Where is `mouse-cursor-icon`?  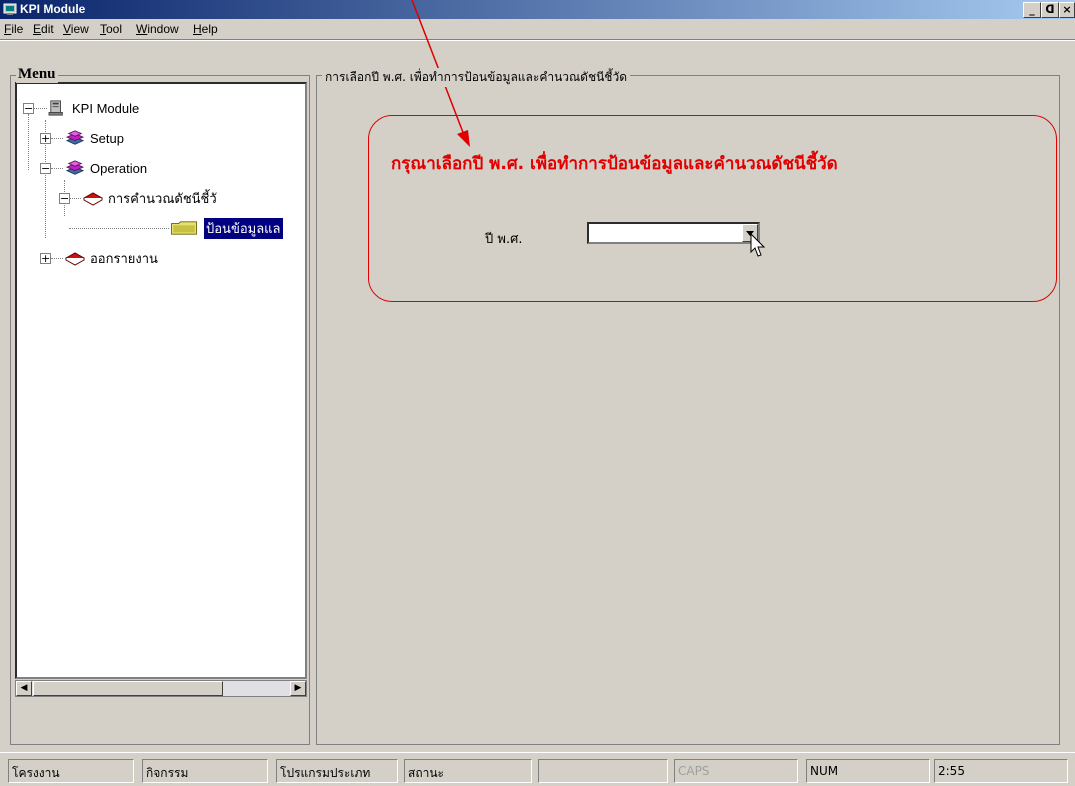
mouse-cursor-icon is located at coordinates (758, 245).